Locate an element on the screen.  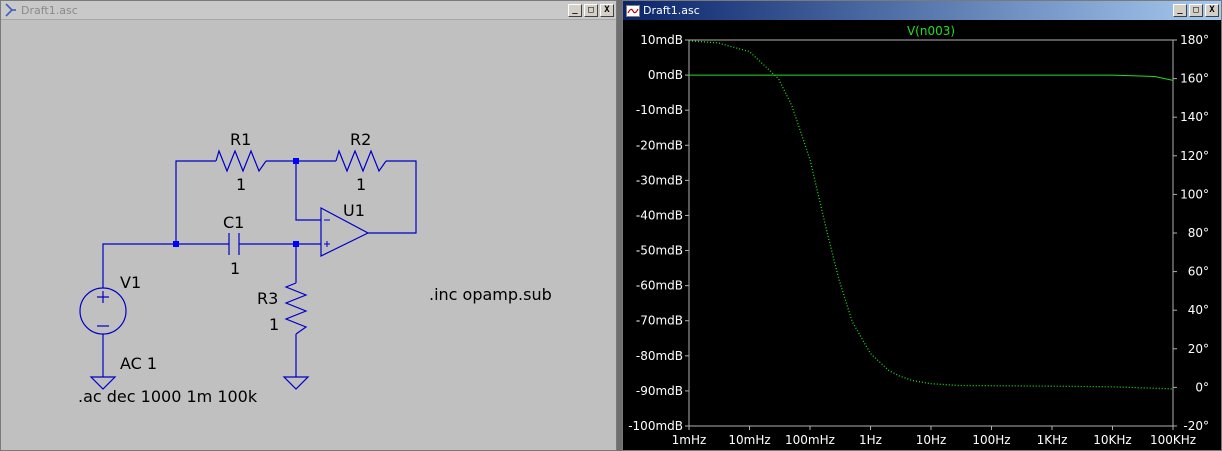
opamp-plus-sign is located at coordinates (327, 244).